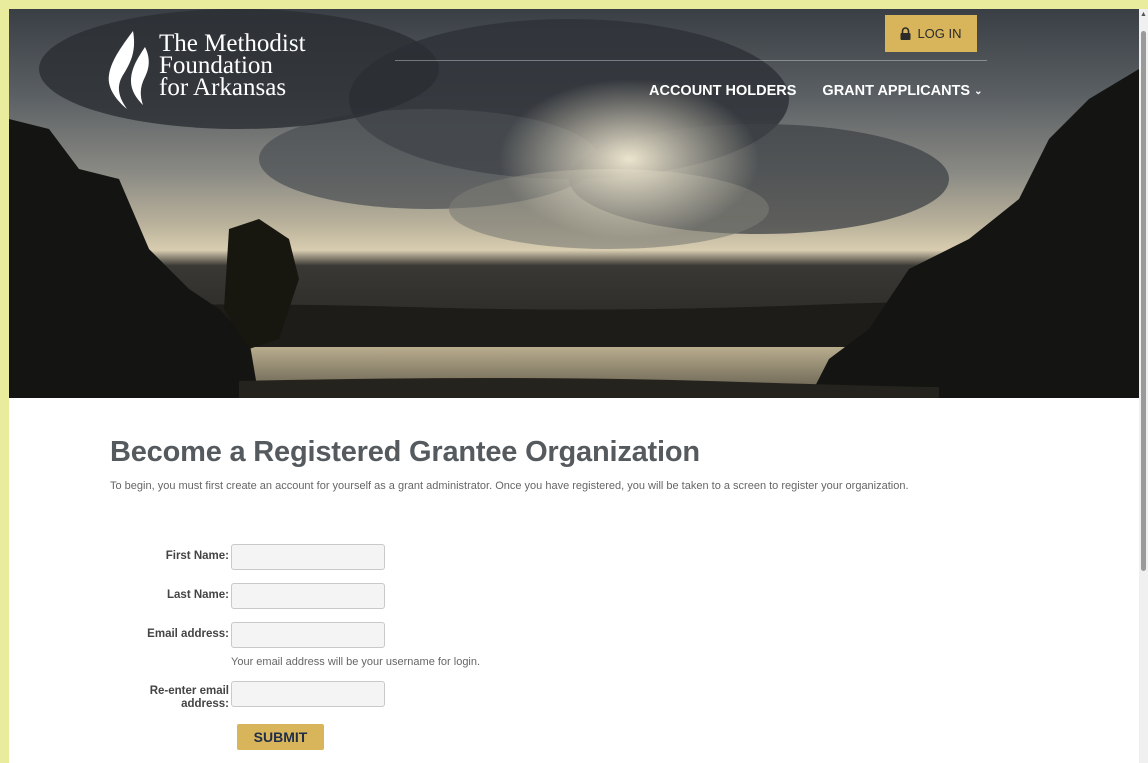  What do you see at coordinates (1143, 301) in the screenshot?
I see `scrollbar-thumb` at bounding box center [1143, 301].